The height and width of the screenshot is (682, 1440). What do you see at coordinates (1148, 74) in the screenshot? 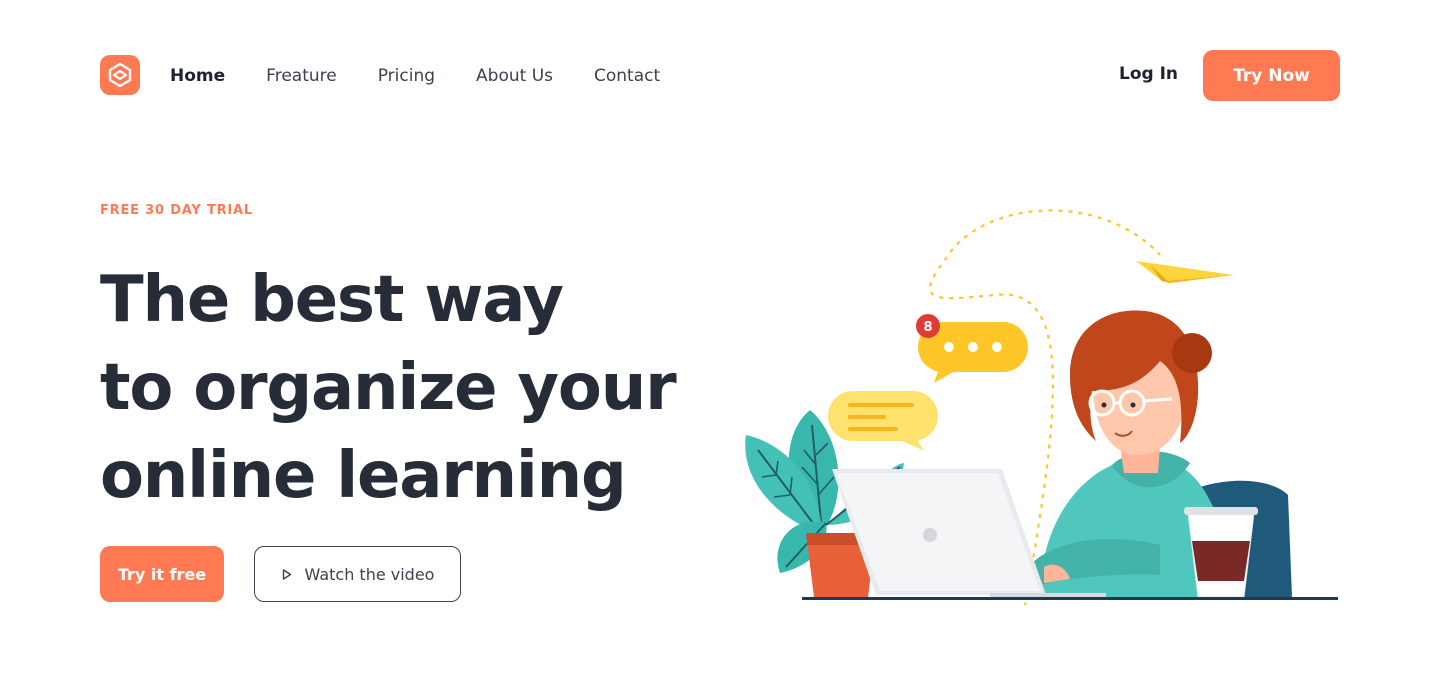
I see `login-link: Log In` at bounding box center [1148, 74].